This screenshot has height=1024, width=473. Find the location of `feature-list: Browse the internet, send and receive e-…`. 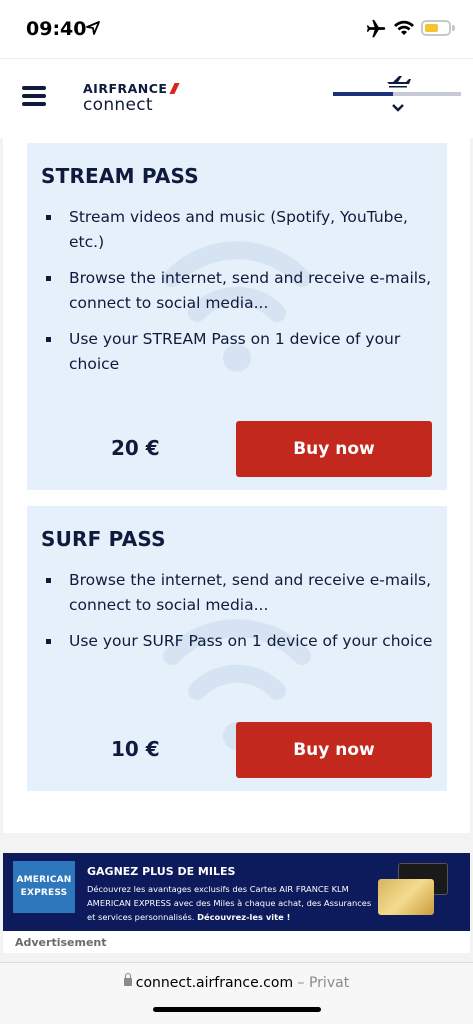

feature-list: Browse the internet, send and receive e-… is located at coordinates (241, 616).